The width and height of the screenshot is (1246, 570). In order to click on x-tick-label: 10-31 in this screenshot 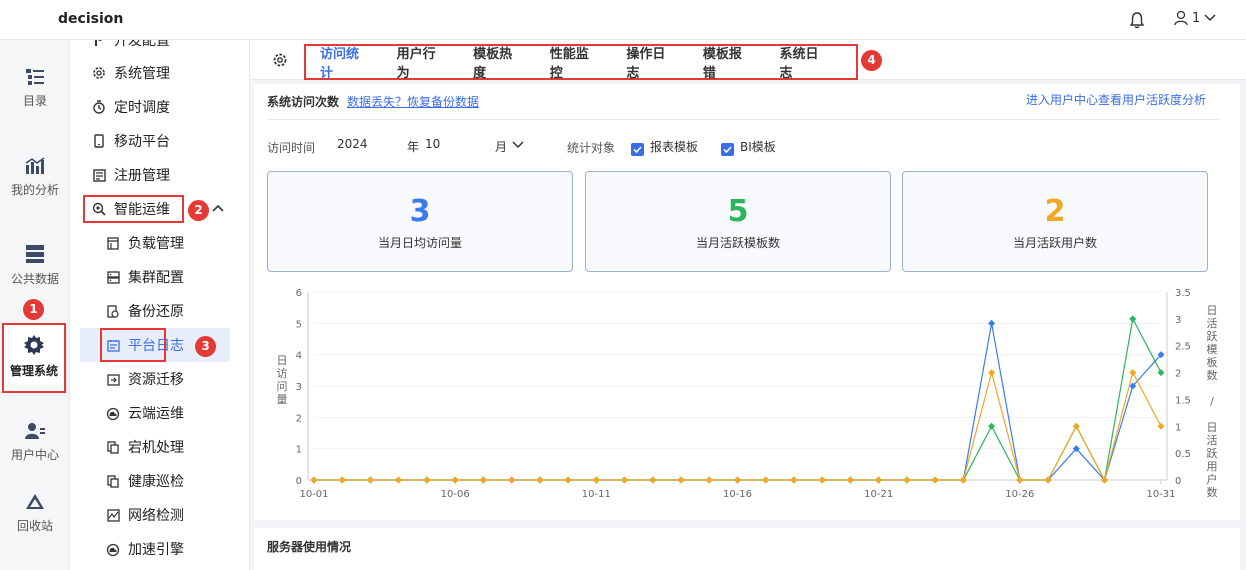, I will do `click(1160, 494)`.